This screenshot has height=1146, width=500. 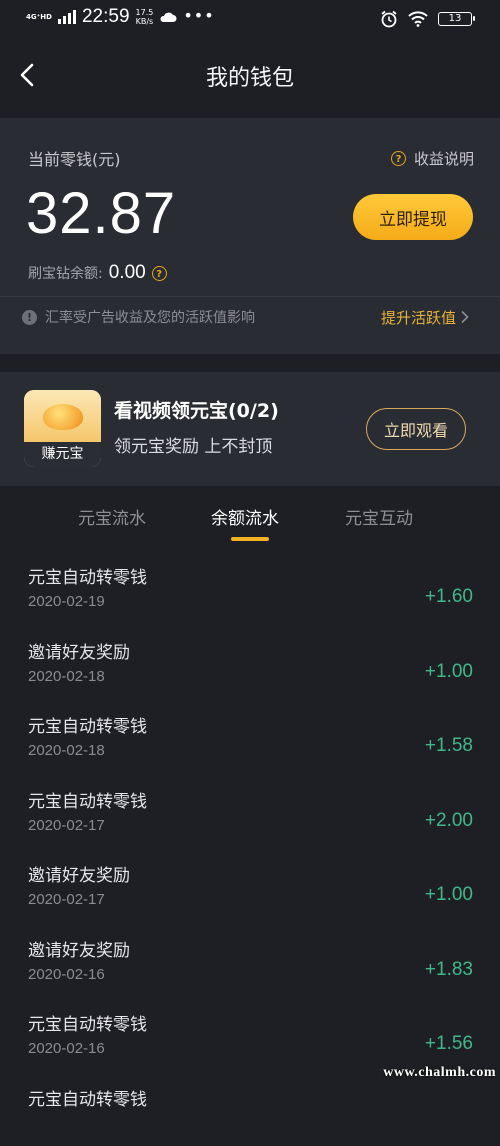 What do you see at coordinates (193, 444) in the screenshot?
I see `promo-subtitle: 领元宝奖励 上不封顶` at bounding box center [193, 444].